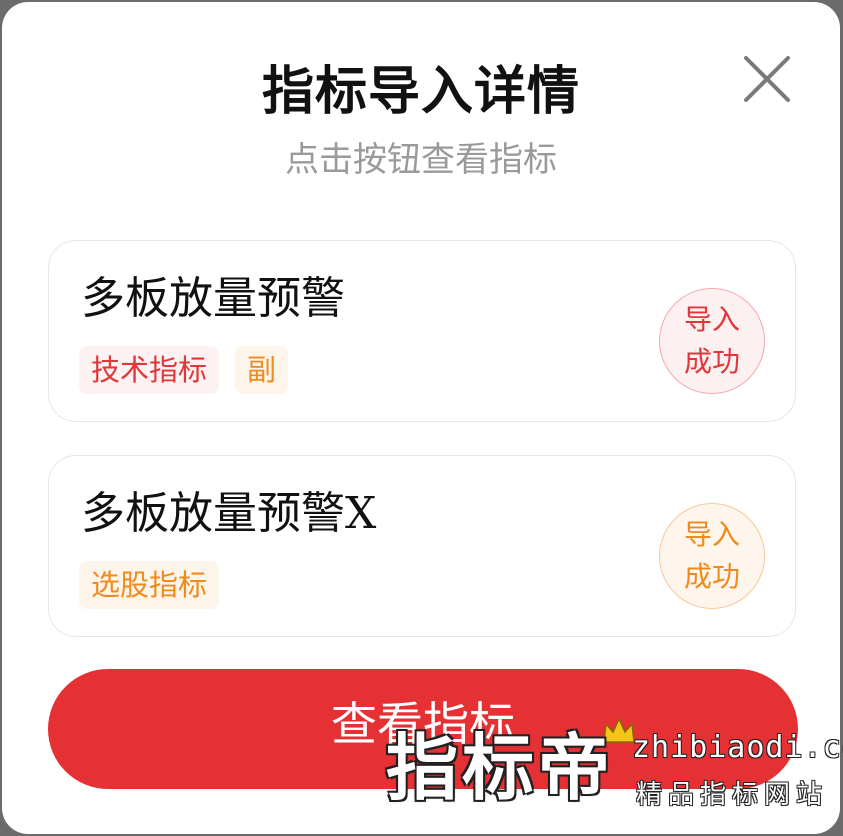 Image resolution: width=843 pixels, height=836 pixels. I want to click on indicator-tags: 选股指标, so click(149, 585).